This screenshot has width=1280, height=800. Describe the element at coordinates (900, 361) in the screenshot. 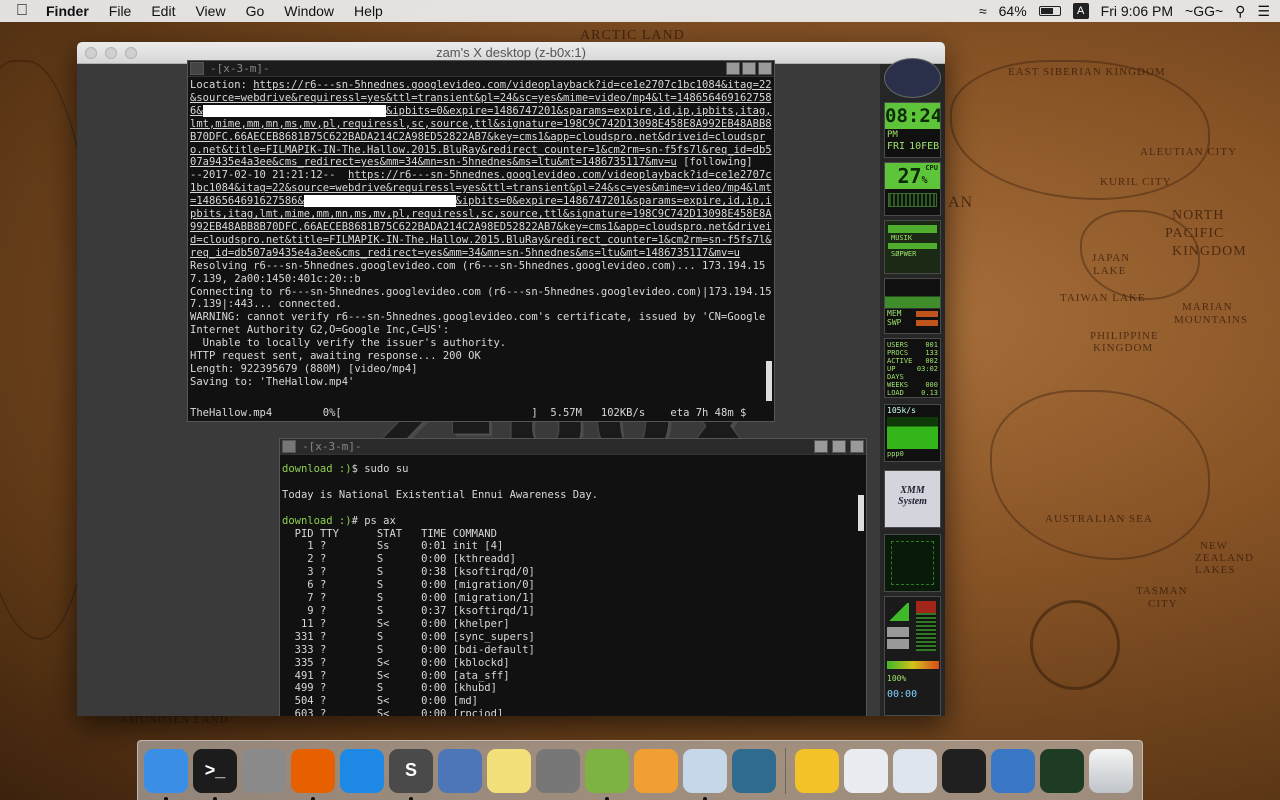

I see `sys-stat-label: ACTIVE` at that location.